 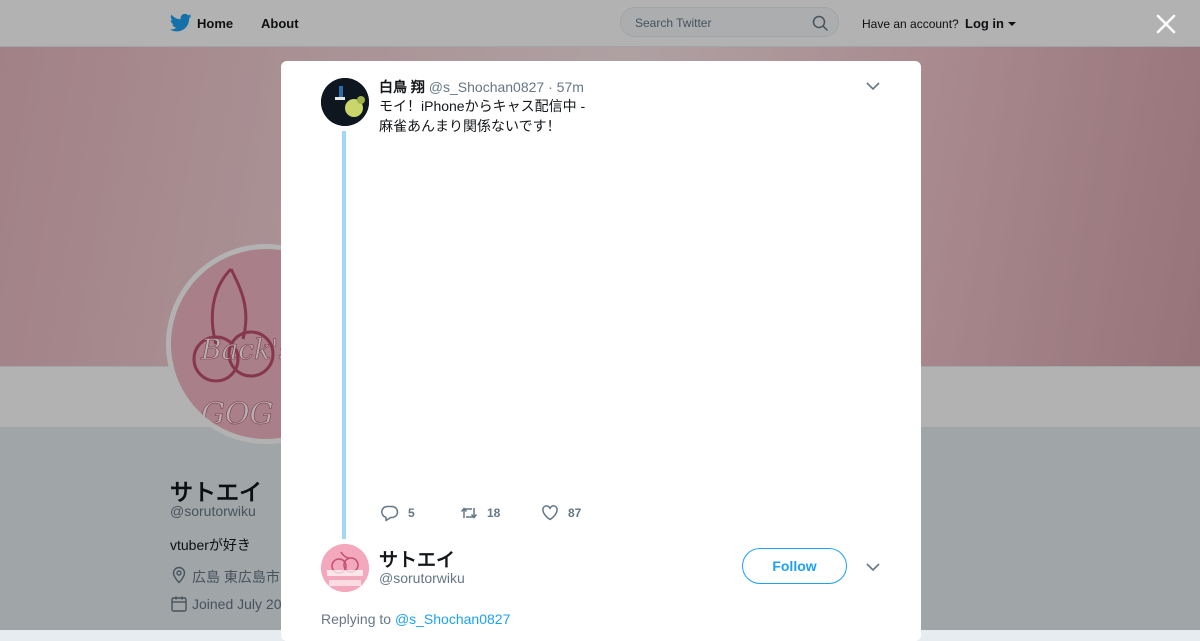 What do you see at coordinates (550, 513) in the screenshot?
I see `heart-icon` at bounding box center [550, 513].